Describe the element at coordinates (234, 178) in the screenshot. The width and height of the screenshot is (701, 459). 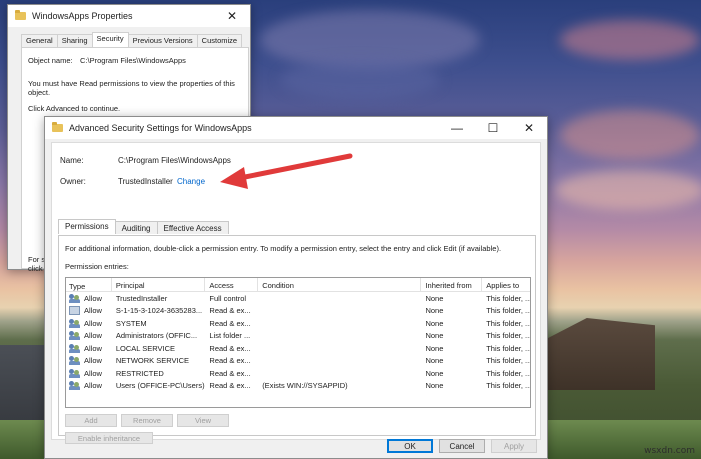
I see `arrow-head` at that location.